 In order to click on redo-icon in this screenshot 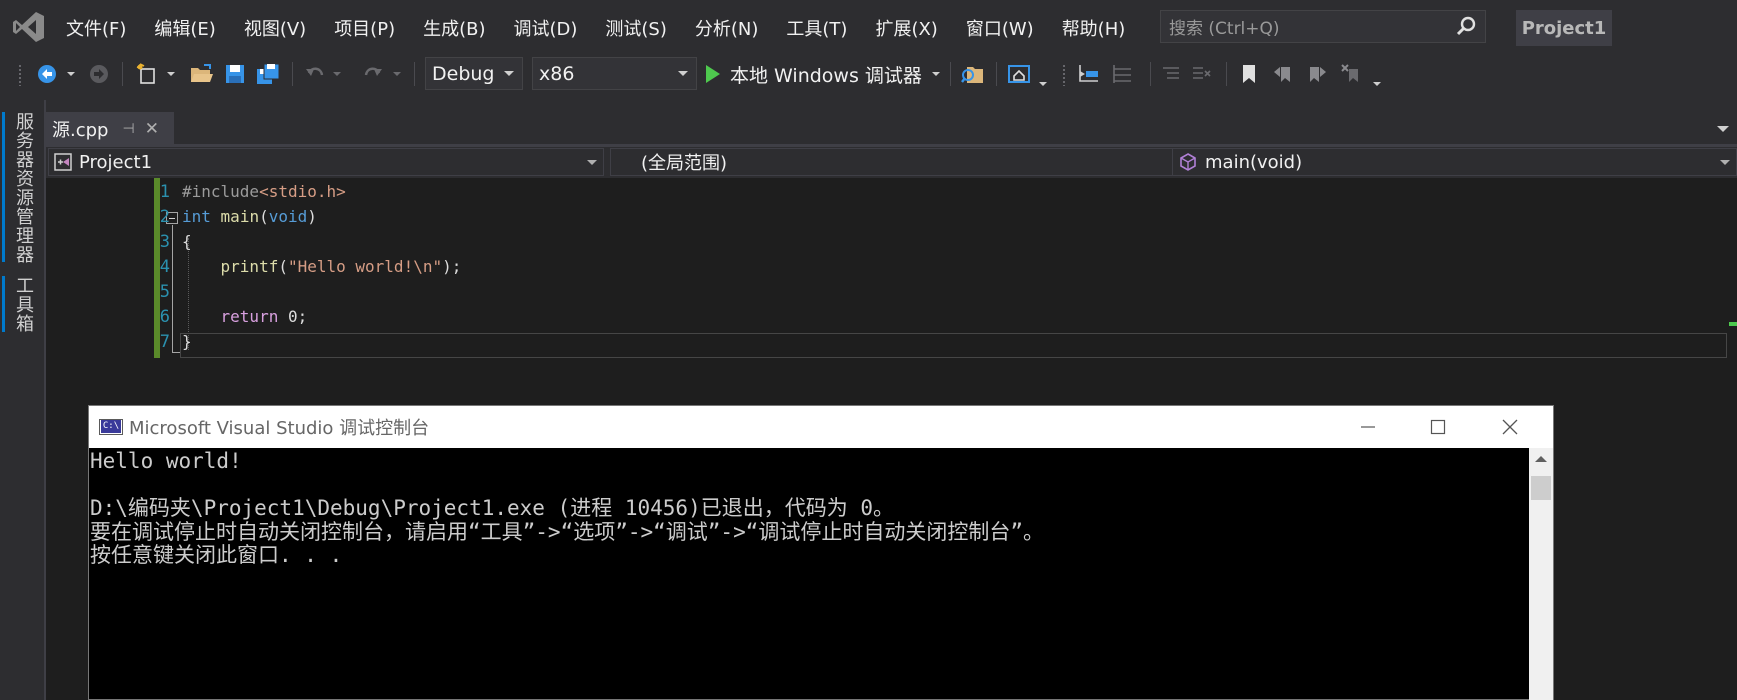, I will do `click(373, 74)`.